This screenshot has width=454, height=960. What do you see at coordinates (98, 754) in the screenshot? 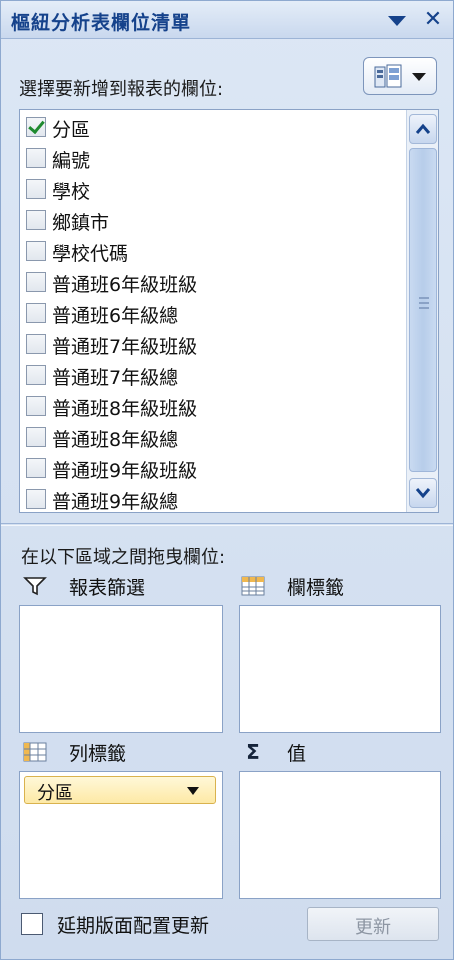
I see `row-labels-label: 列標籤` at bounding box center [98, 754].